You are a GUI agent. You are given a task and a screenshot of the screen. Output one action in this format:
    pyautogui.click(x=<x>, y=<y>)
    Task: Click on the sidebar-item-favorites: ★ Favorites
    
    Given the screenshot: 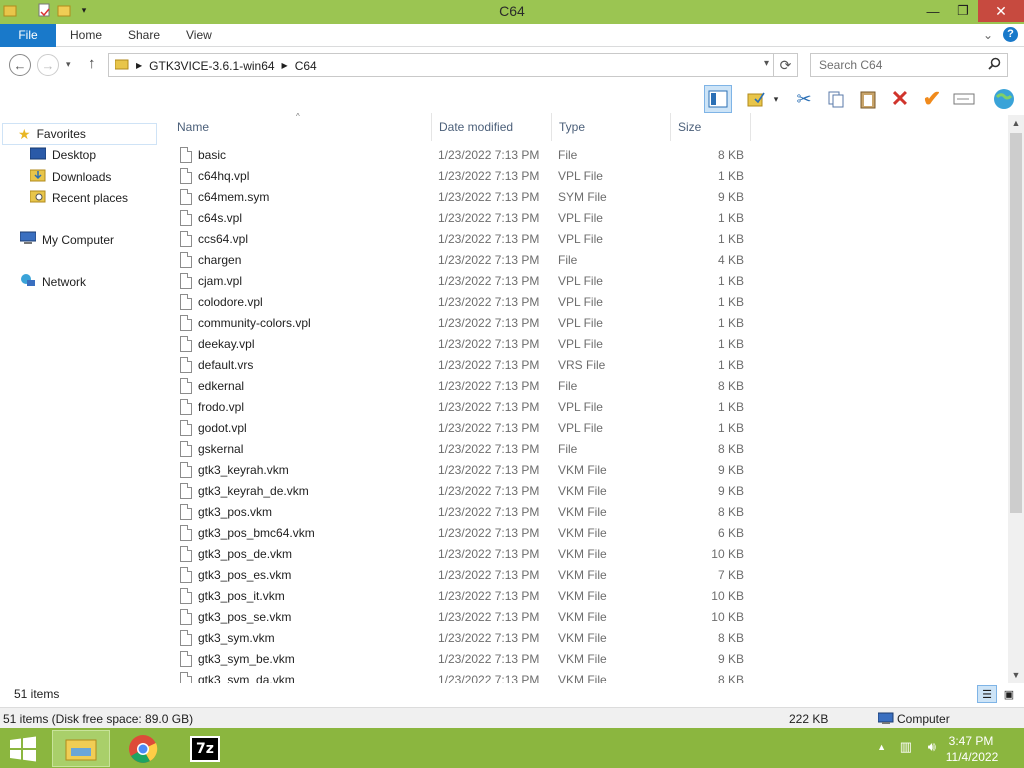 What is the action you would take?
    pyautogui.click(x=79, y=134)
    